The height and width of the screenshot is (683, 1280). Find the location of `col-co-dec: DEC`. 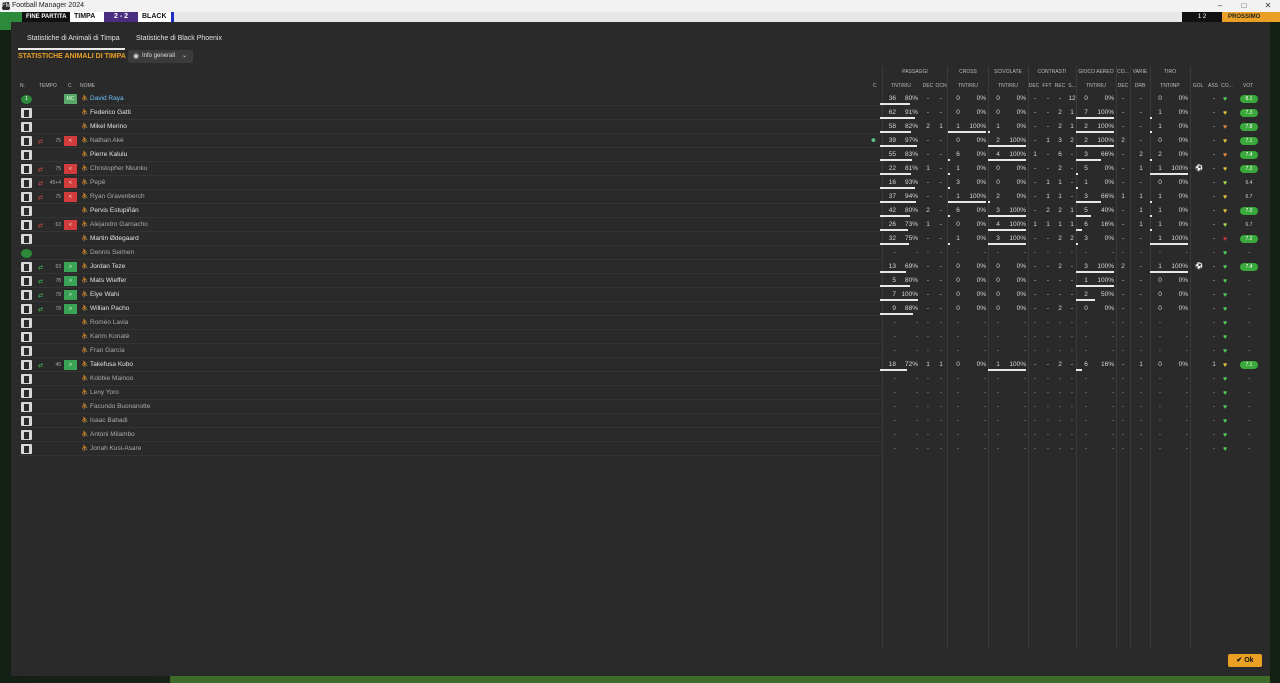

col-co-dec: DEC is located at coordinates (1123, 86).